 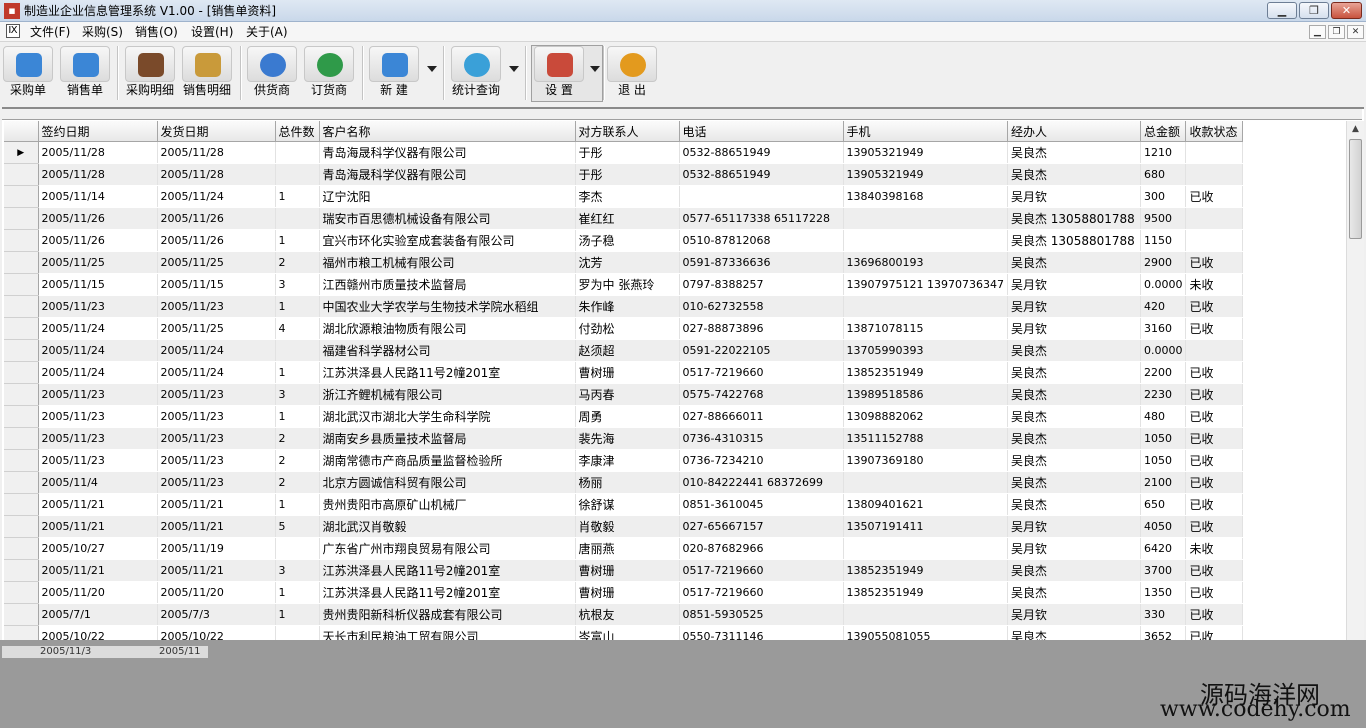 I want to click on table-cell: 2005/10/27, so click(x=98, y=548).